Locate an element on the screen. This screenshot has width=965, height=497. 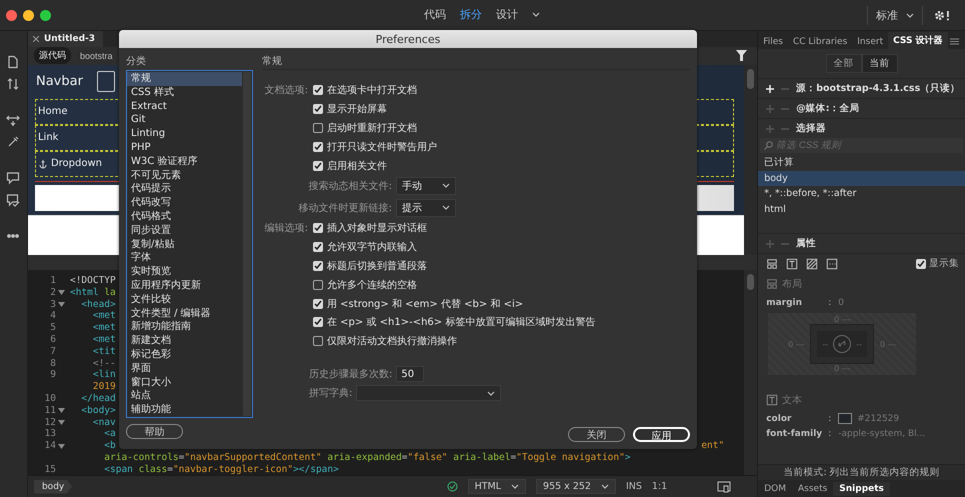
workspace-menu: 标准 is located at coordinates (895, 15).